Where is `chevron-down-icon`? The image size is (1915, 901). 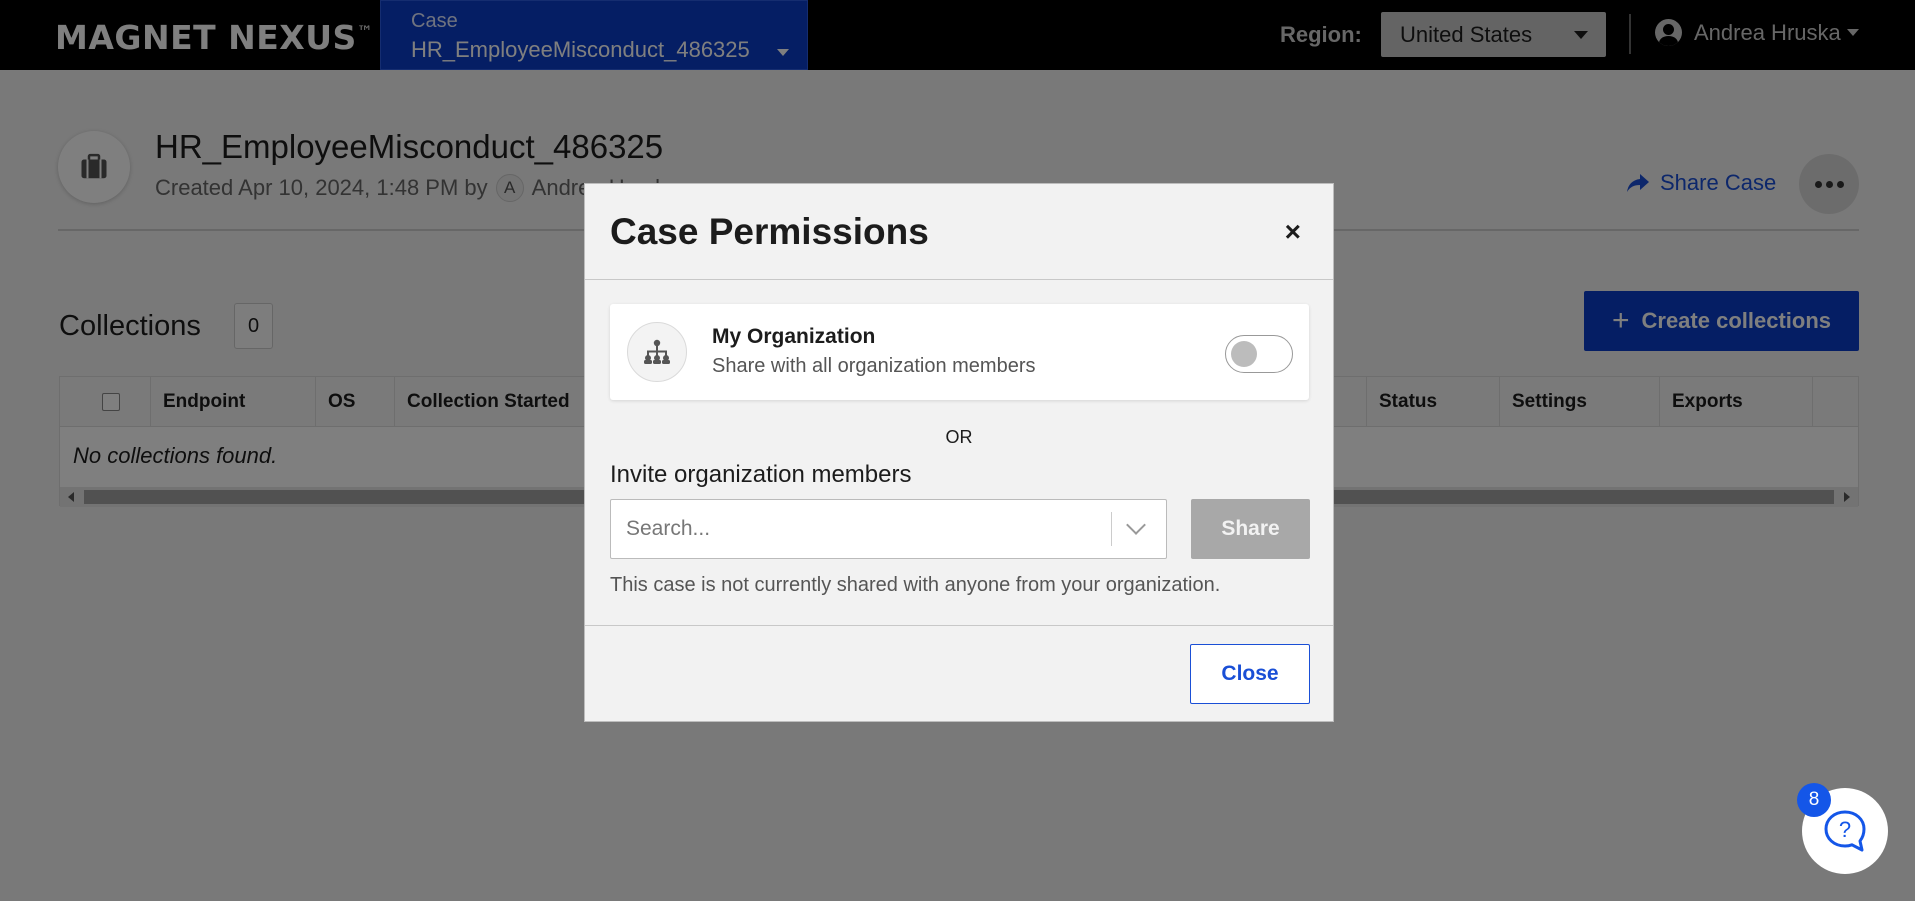
chevron-down-icon is located at coordinates (1136, 525).